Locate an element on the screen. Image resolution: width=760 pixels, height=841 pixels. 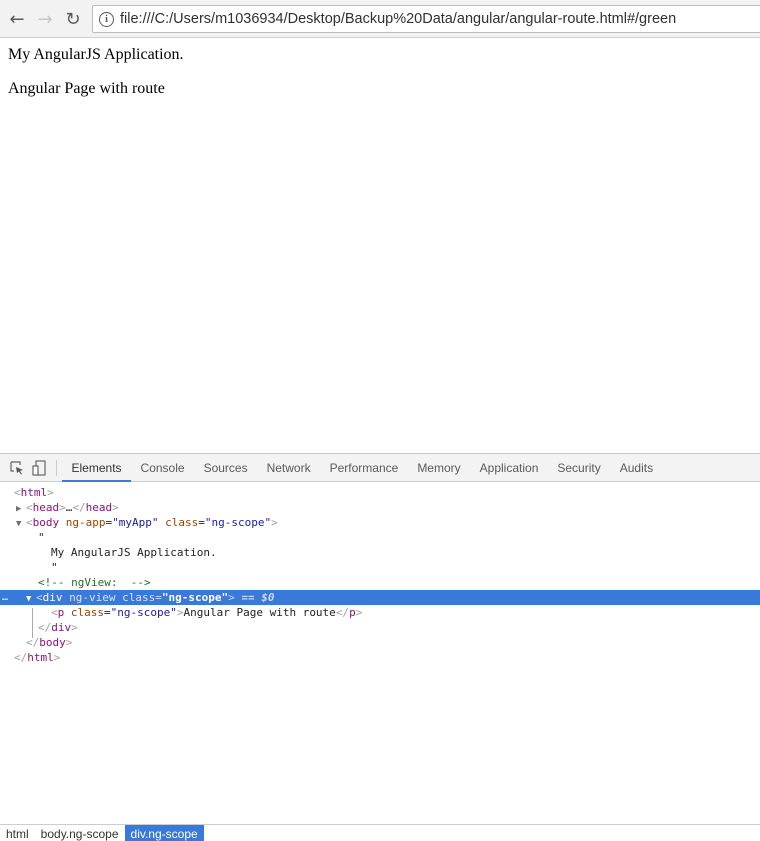
breadcrumb-html: html is located at coordinates (17, 833).